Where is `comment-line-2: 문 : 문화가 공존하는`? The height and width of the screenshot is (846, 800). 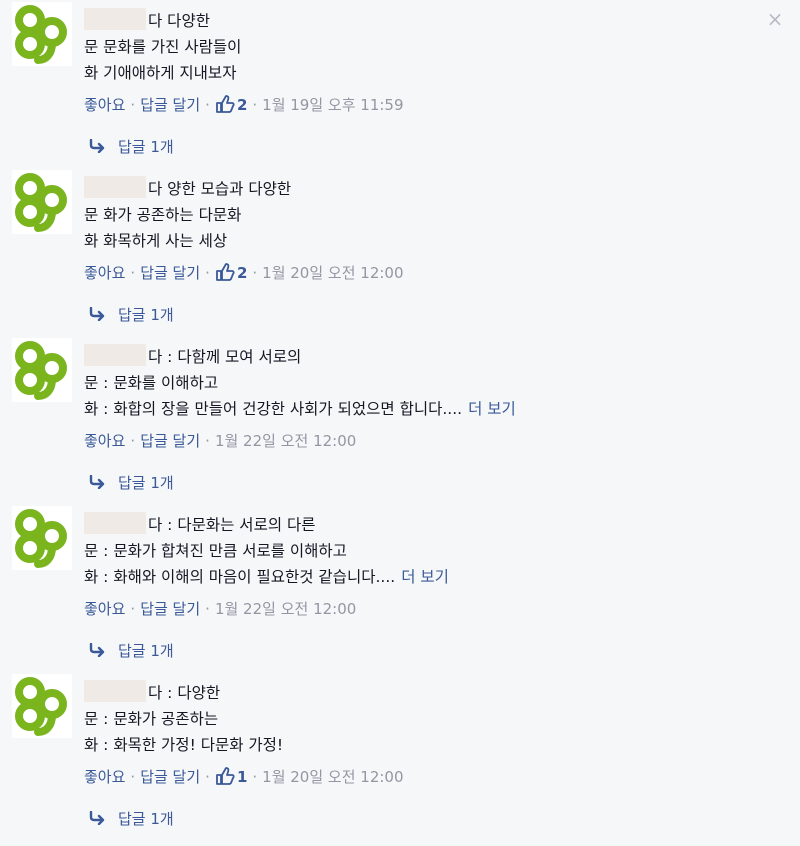
comment-line-2: 문 : 문화가 공존하는 is located at coordinates (422, 719).